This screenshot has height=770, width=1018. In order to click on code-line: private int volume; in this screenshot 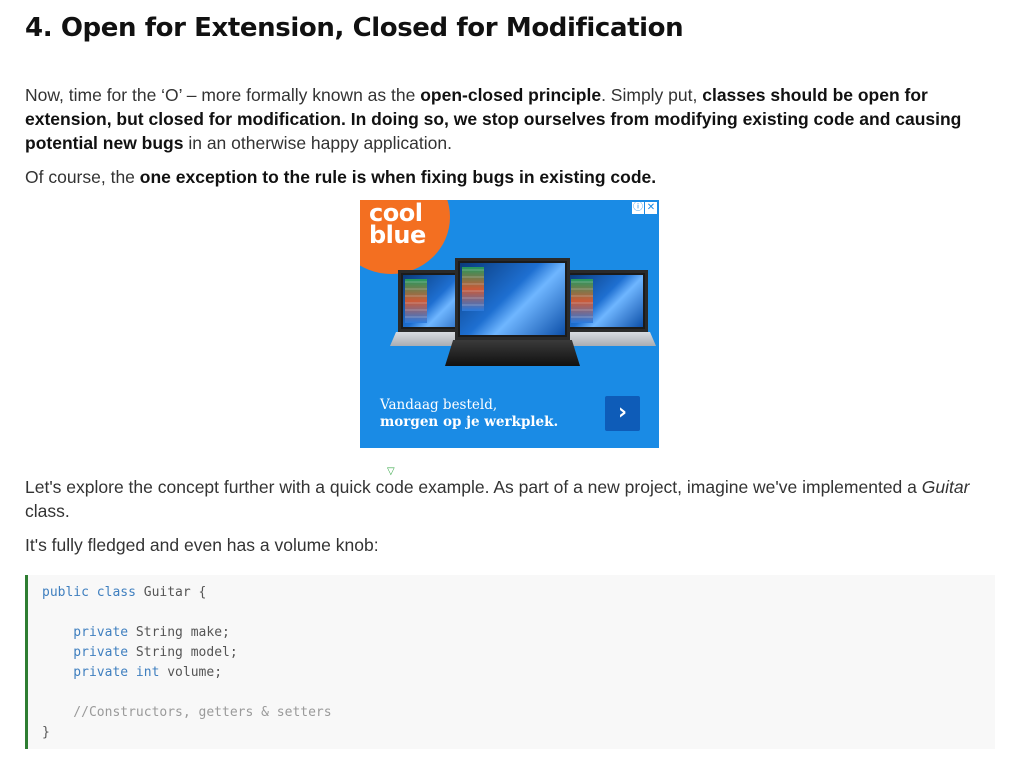, I will do `click(132, 672)`.